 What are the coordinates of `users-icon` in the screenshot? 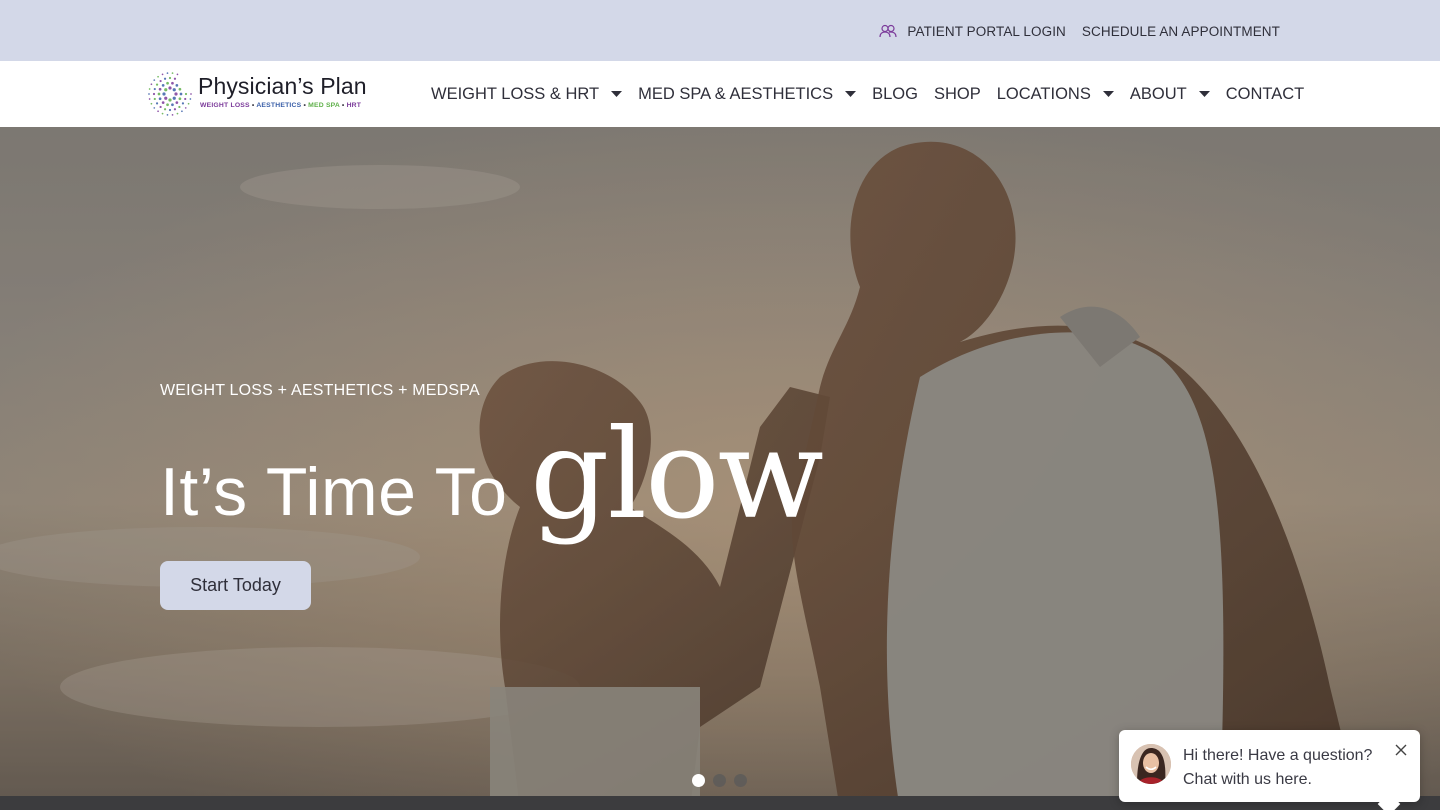 It's located at (888, 31).